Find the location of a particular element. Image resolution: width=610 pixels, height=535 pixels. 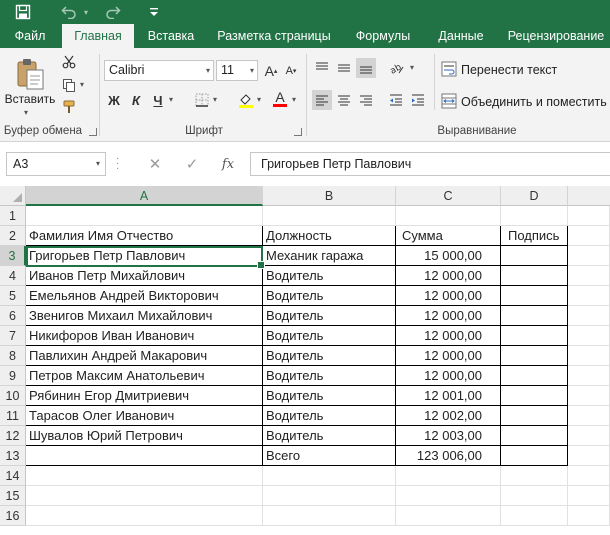

format-painter-icon is located at coordinates (69, 107).